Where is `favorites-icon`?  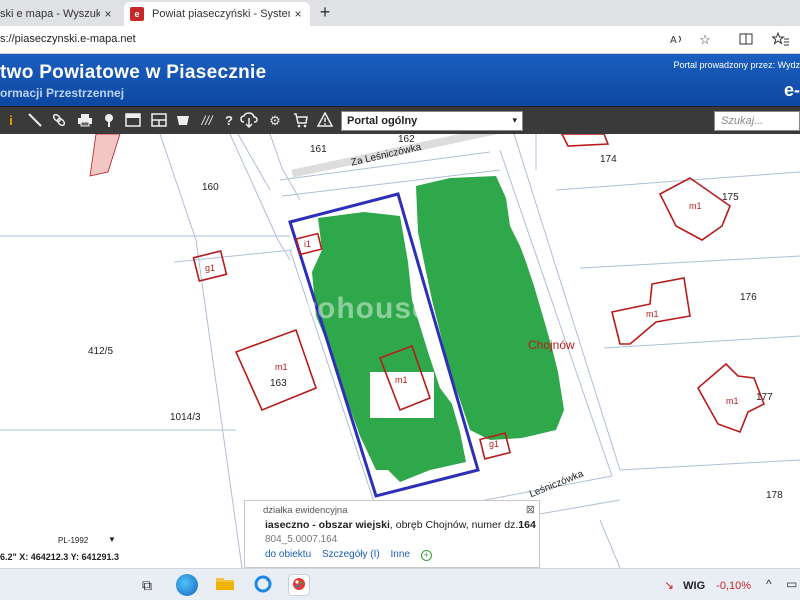 favorites-icon is located at coordinates (780, 40).